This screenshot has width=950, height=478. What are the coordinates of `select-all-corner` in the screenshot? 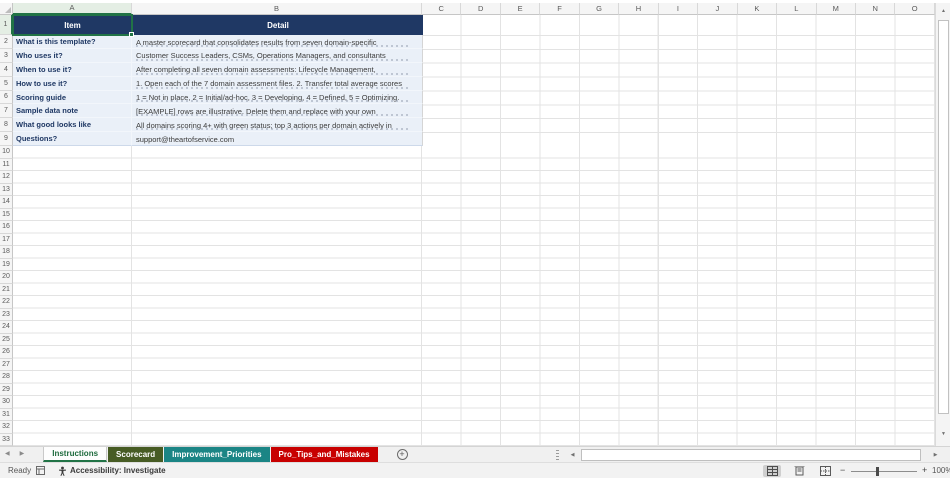 It's located at (6, 9).